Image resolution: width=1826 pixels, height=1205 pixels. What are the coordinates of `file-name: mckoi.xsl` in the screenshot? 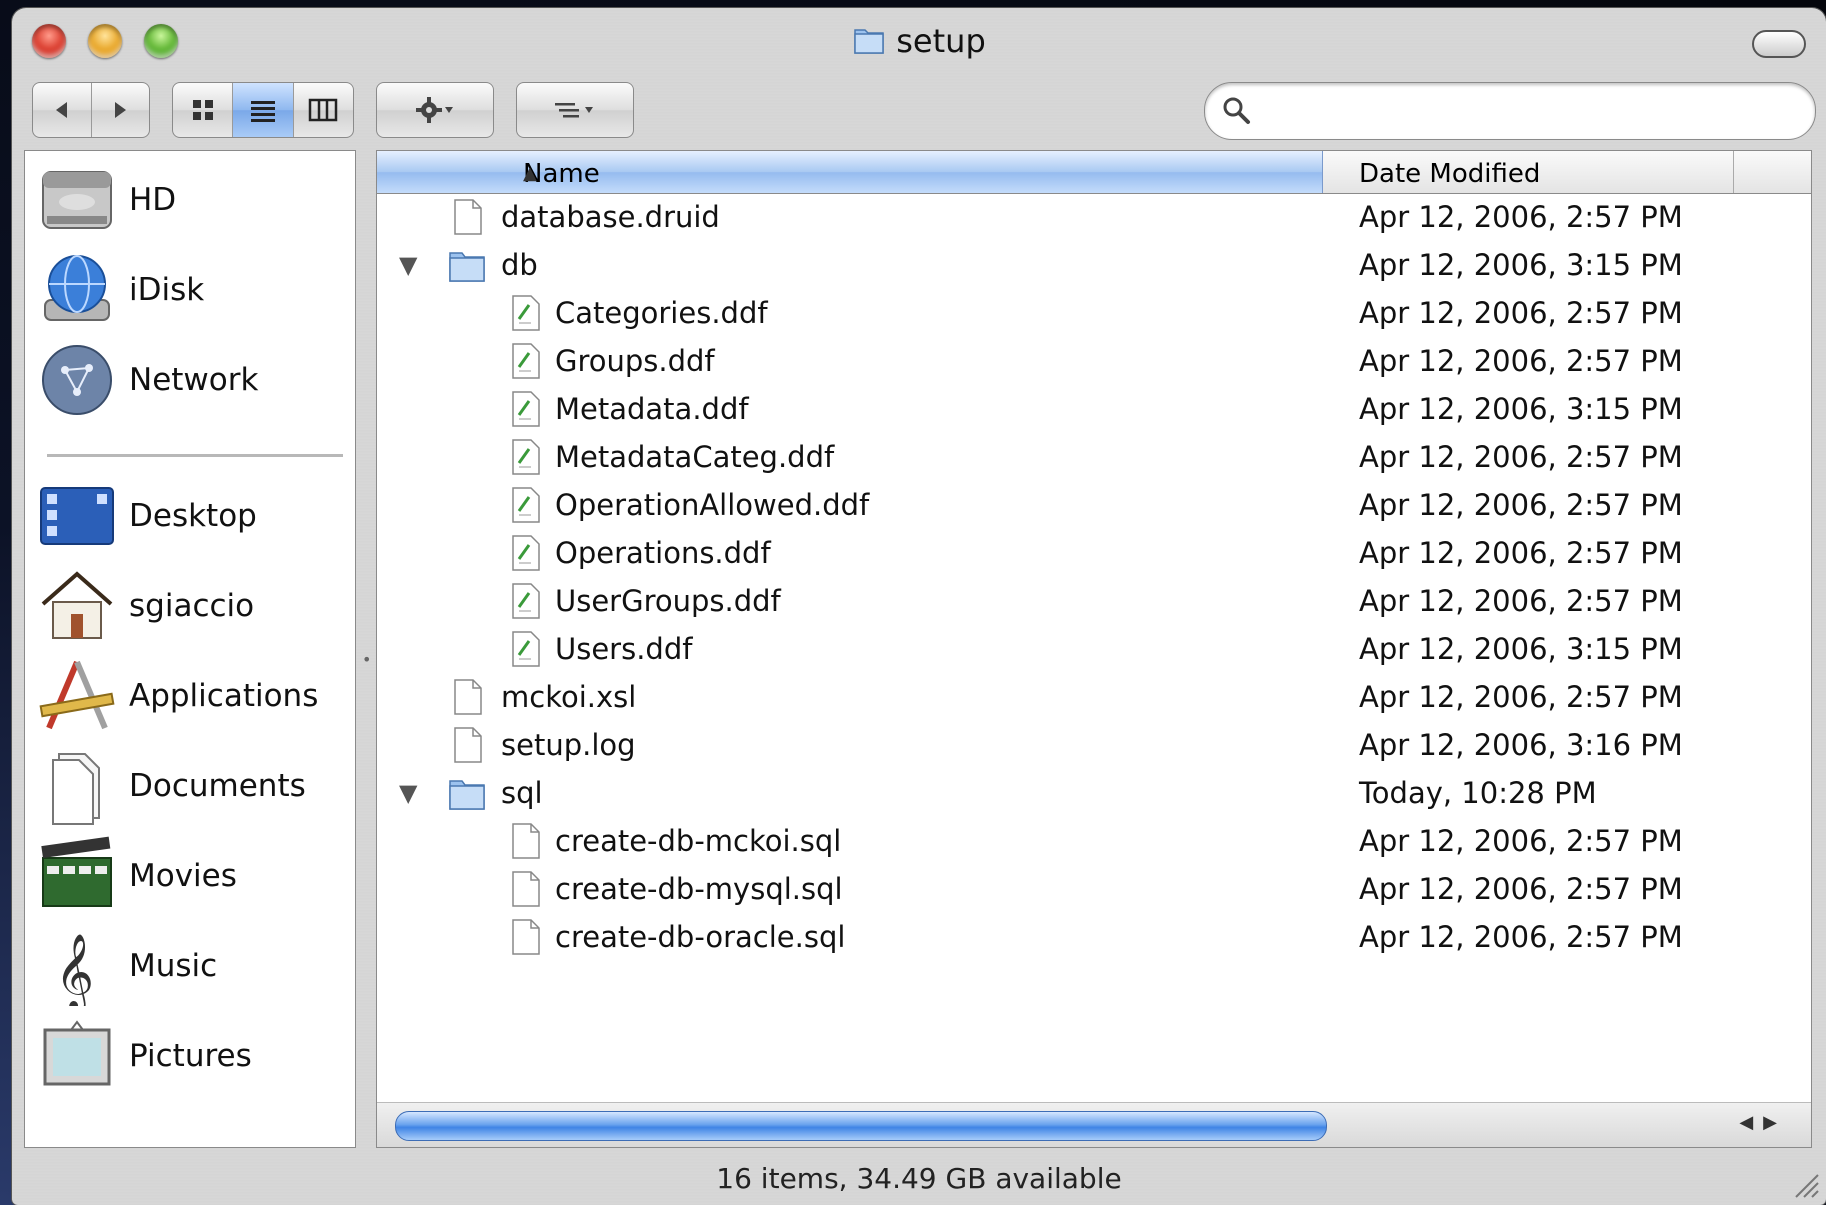 It's located at (569, 697).